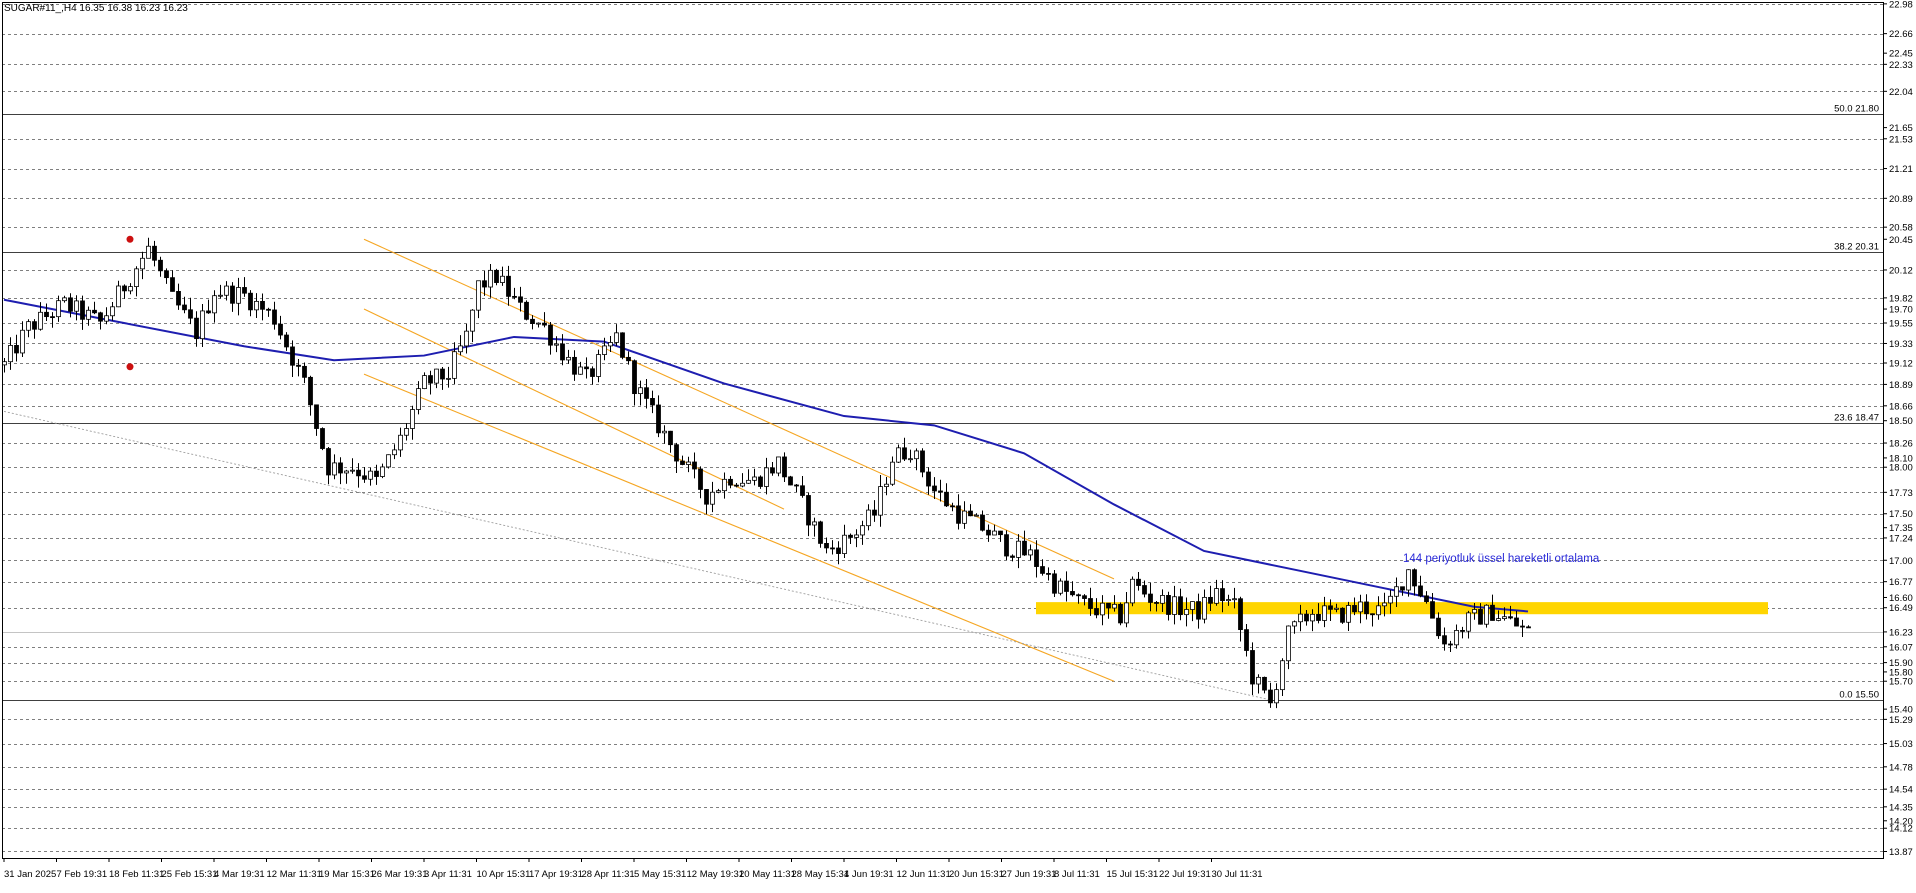 The height and width of the screenshot is (893, 1916). What do you see at coordinates (1901, 682) in the screenshot?
I see `price-tick-label: 15.70` at bounding box center [1901, 682].